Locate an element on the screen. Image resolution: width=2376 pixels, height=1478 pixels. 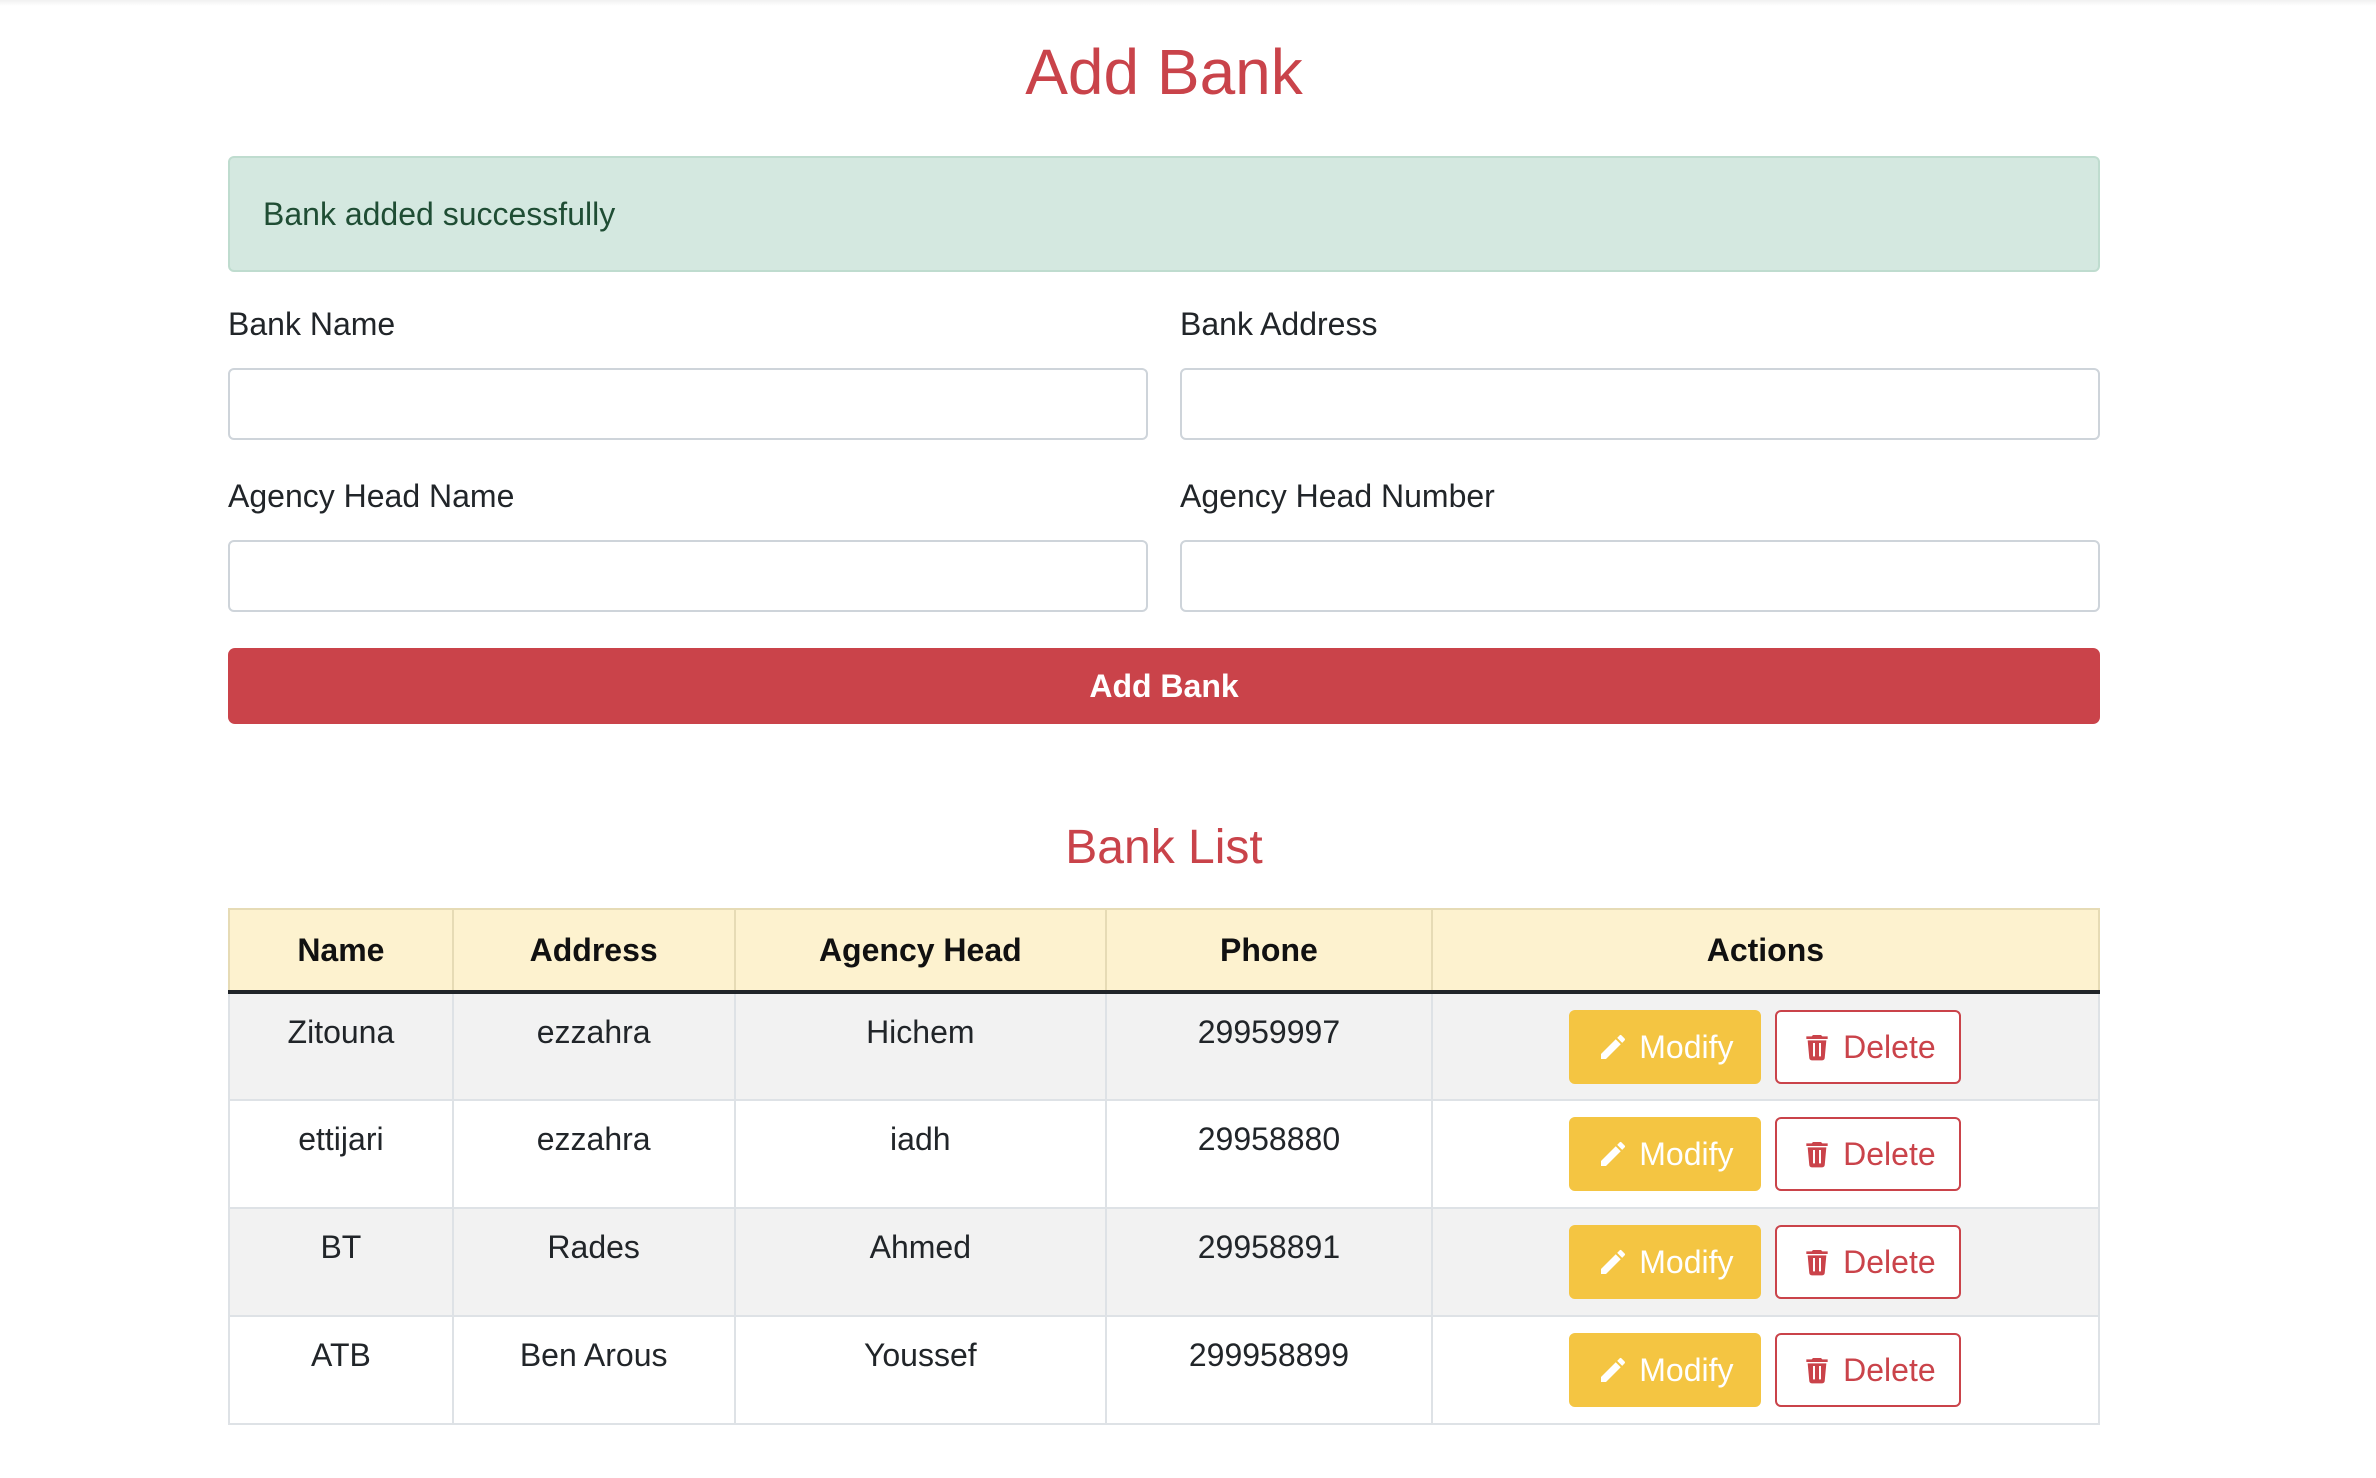
page-title: Add Bank is located at coordinates (1164, 72).